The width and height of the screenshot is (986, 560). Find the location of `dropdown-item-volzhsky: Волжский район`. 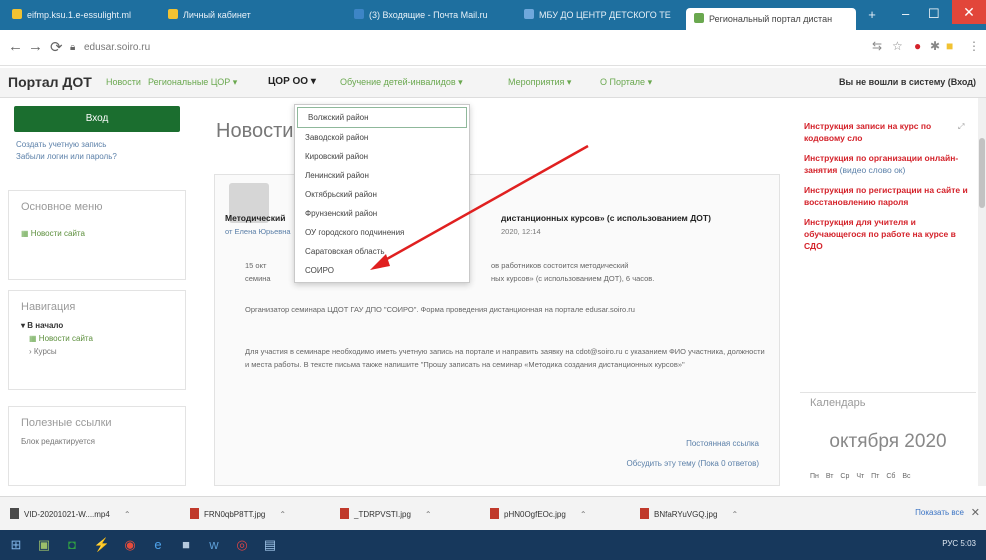

dropdown-item-volzhsky: Волжский район is located at coordinates (382, 117).